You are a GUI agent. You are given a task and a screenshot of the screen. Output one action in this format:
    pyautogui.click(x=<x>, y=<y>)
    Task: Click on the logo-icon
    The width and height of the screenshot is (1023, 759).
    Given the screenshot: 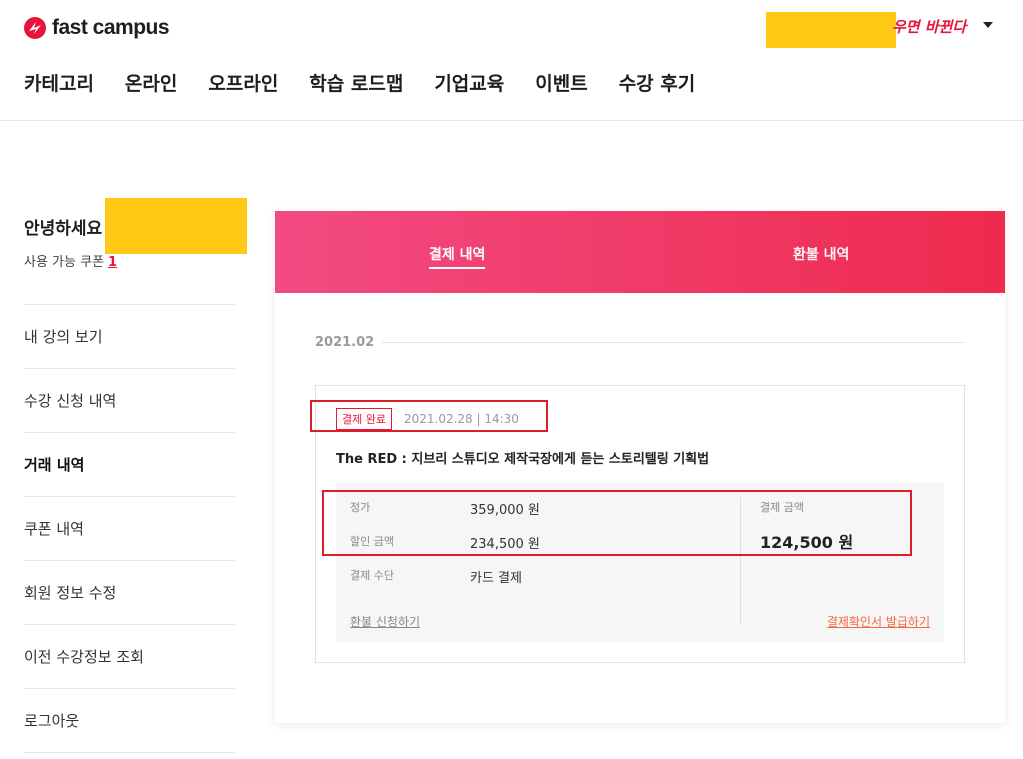 What is the action you would take?
    pyautogui.click(x=35, y=28)
    